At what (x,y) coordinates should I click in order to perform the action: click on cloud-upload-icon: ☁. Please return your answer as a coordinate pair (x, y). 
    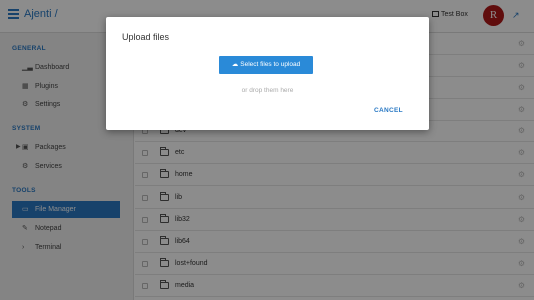
    Looking at the image, I should click on (235, 64).